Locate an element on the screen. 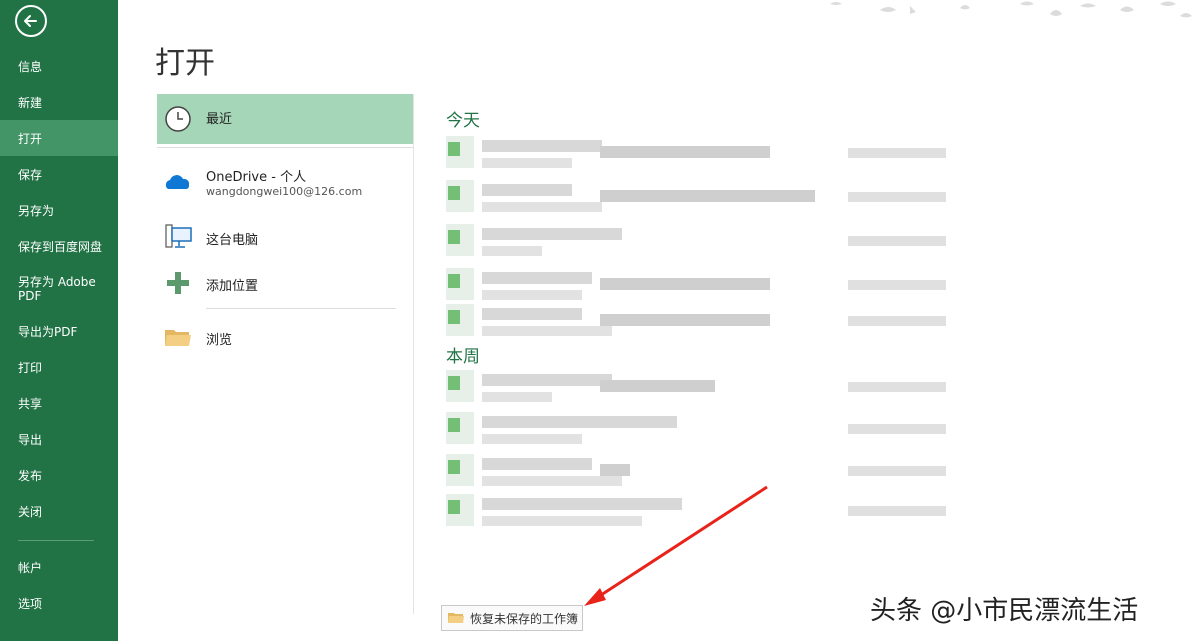 This screenshot has height=641, width=1200. red-arrow-annotation is located at coordinates (676, 545).